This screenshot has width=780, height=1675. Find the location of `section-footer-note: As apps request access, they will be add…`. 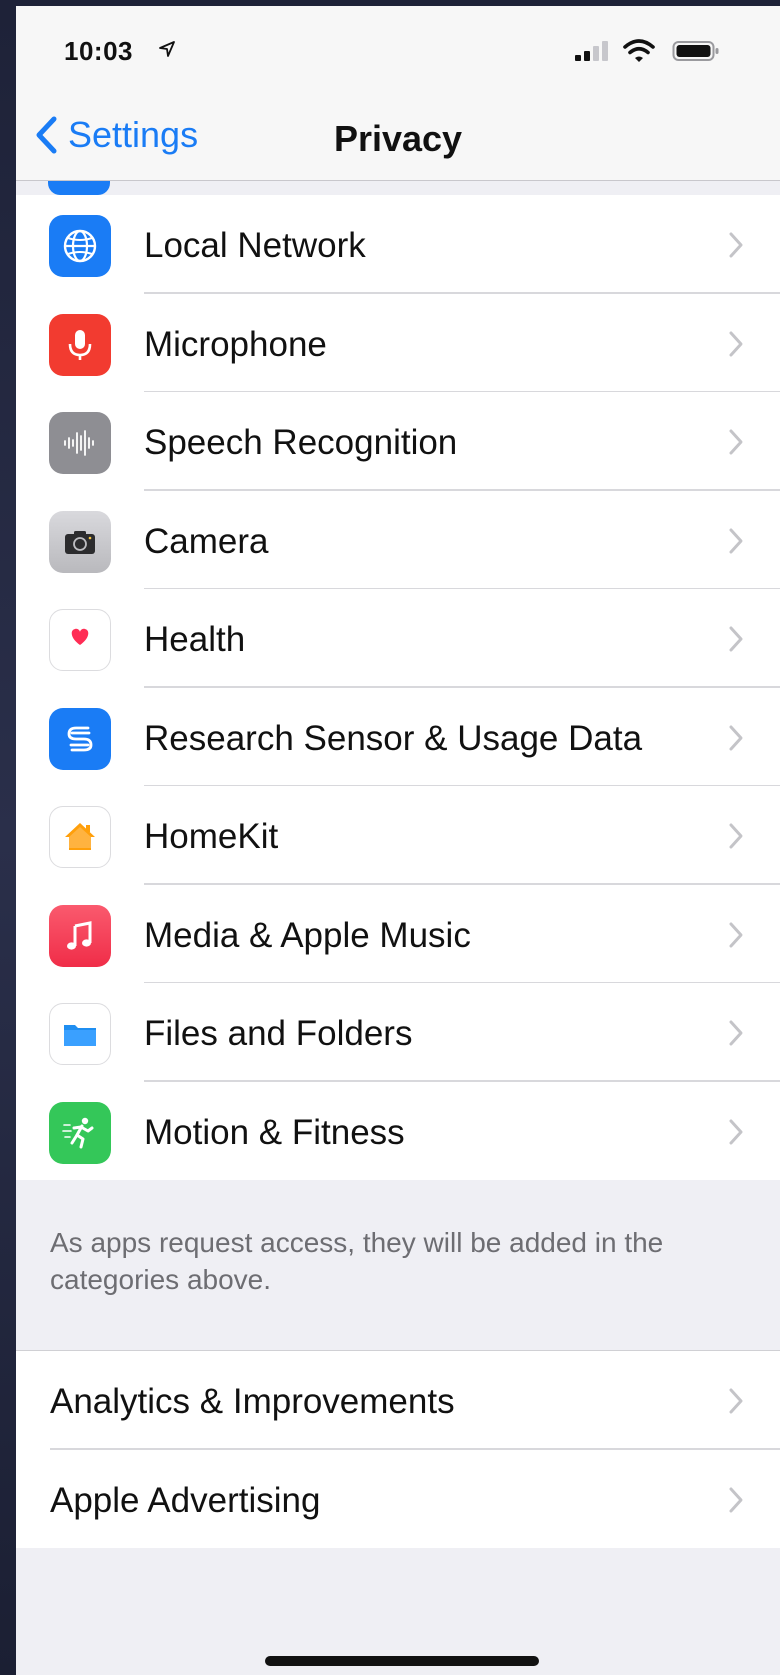

section-footer-note: As apps request access, they will be add… is located at coordinates (357, 1261).